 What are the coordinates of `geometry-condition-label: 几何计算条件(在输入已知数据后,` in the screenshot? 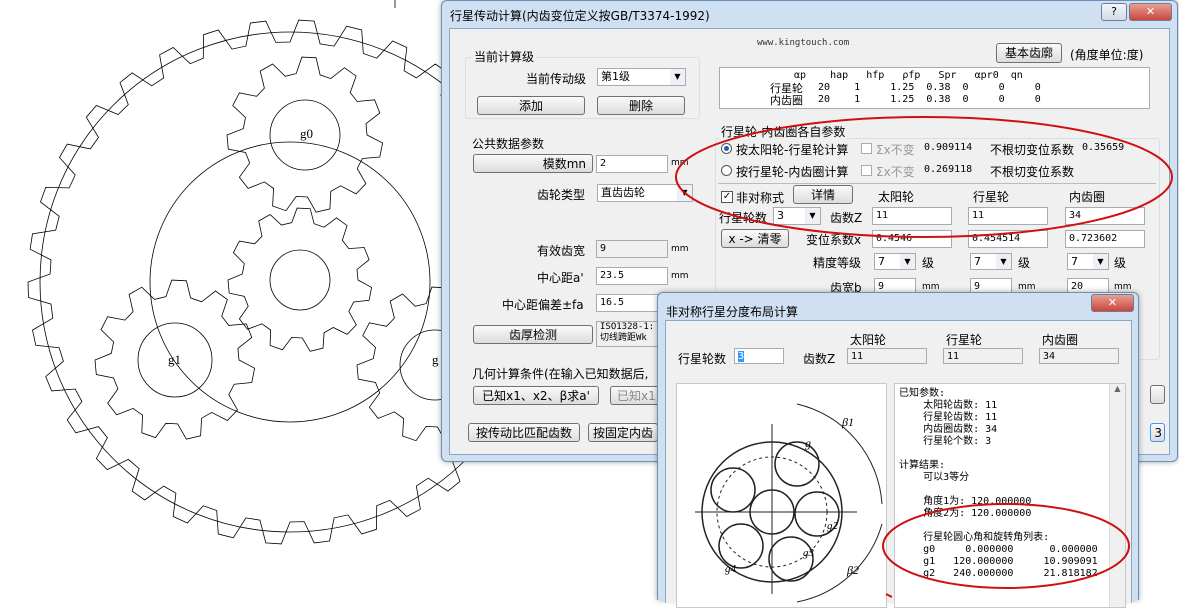 It's located at (560, 374).